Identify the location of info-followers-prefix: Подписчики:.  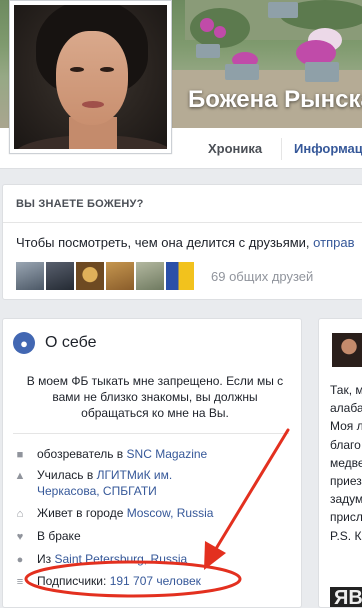
(73, 581).